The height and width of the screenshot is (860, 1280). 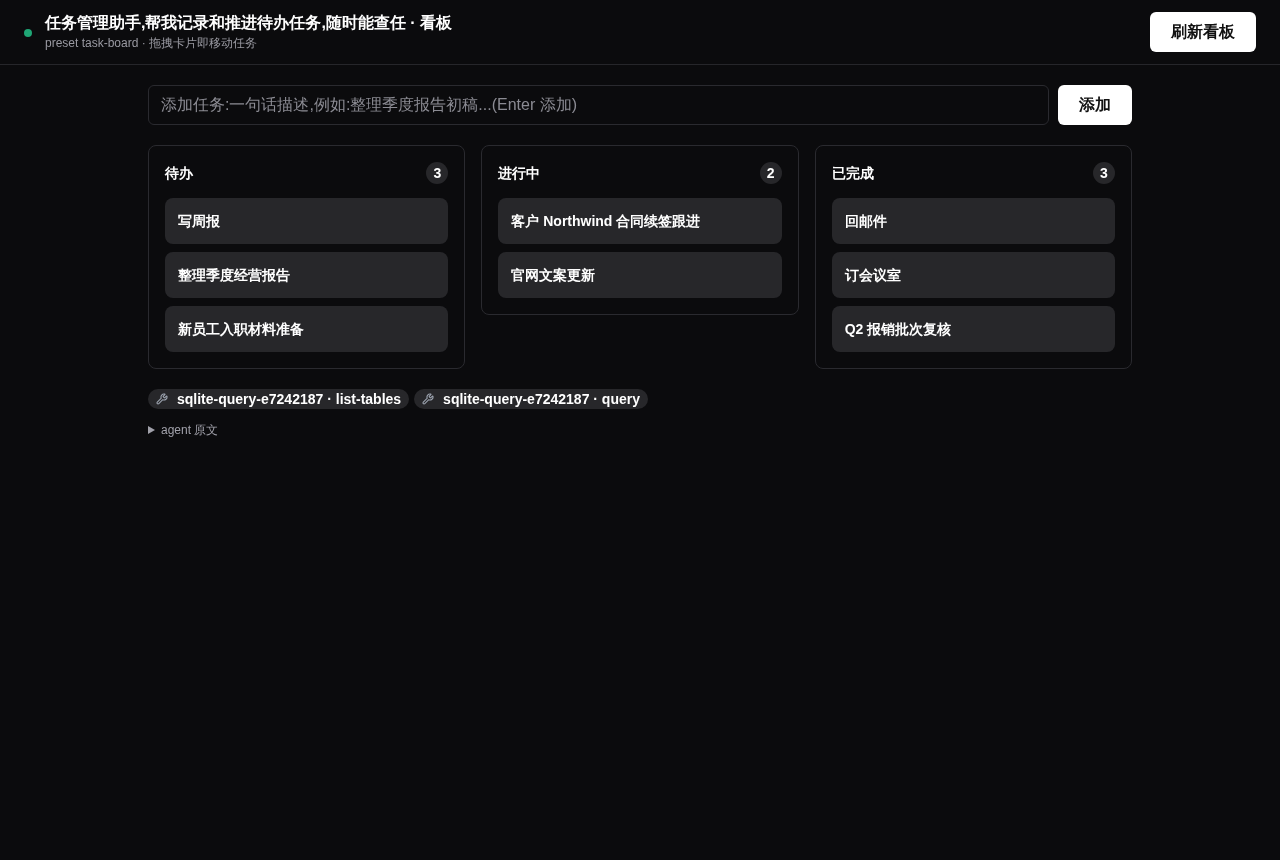 What do you see at coordinates (307, 221) in the screenshot?
I see `task-card: 写周报` at bounding box center [307, 221].